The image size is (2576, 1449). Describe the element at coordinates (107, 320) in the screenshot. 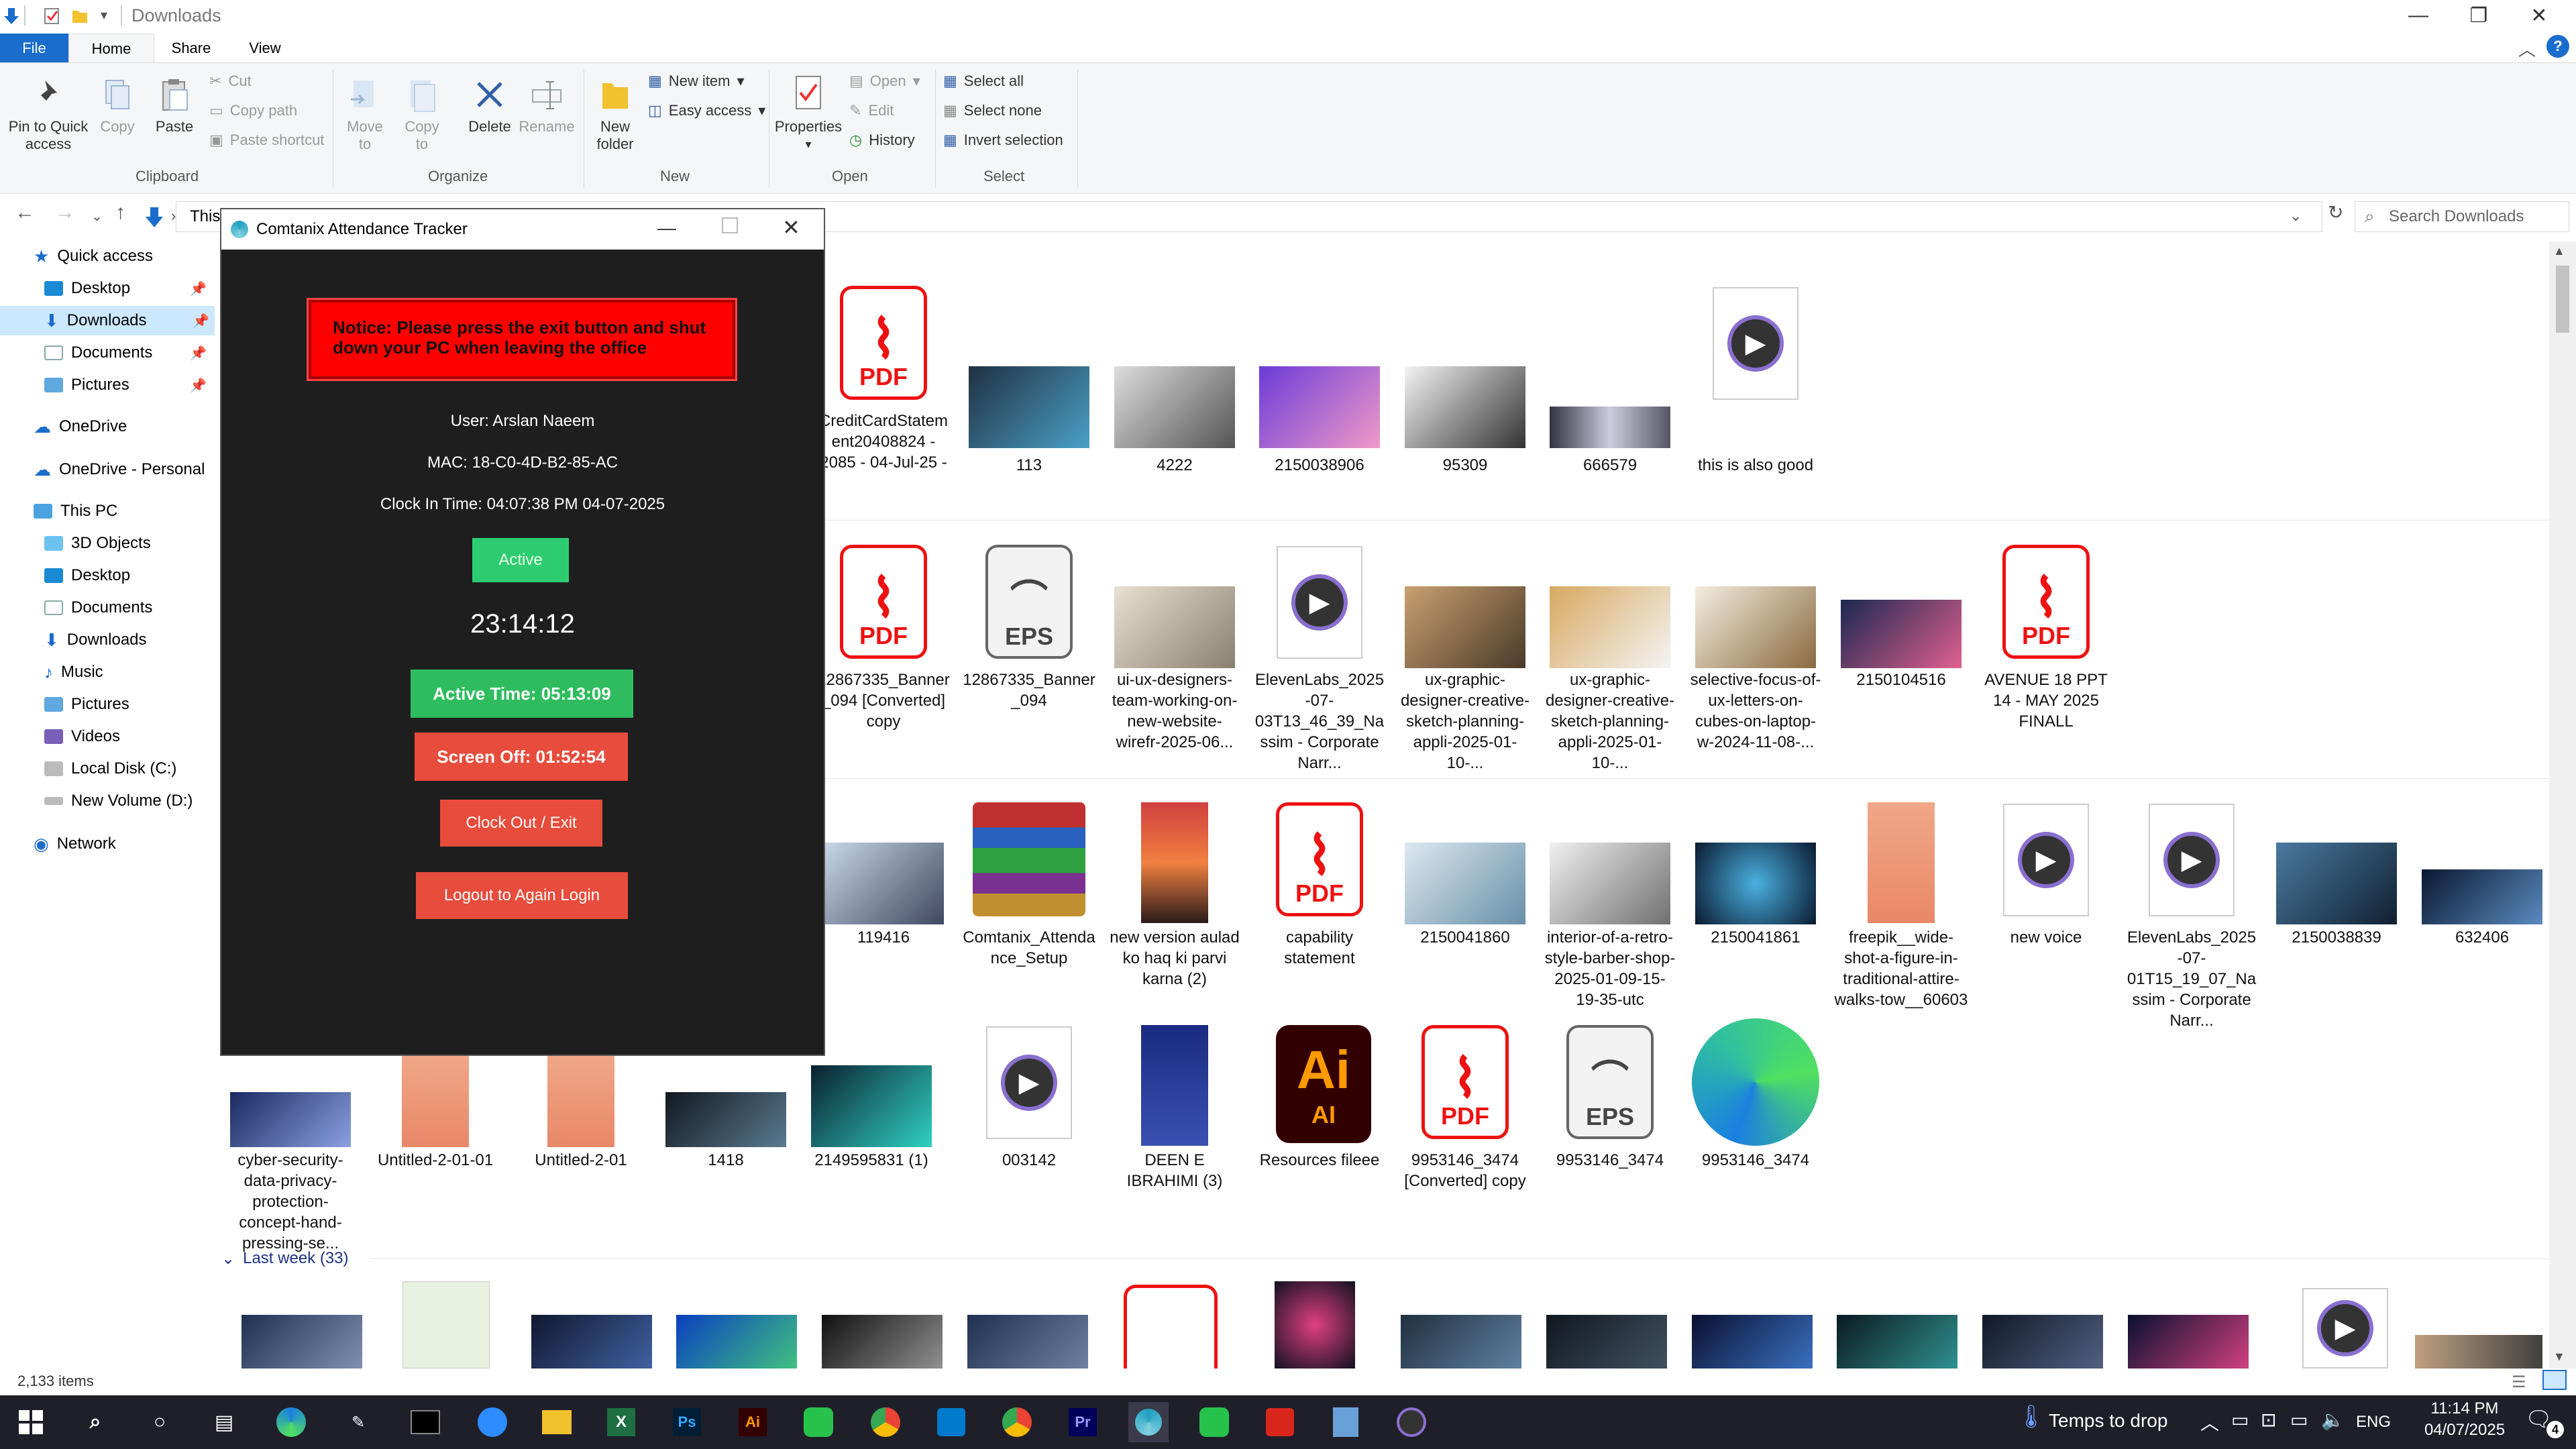

I see `nav-qa-downloads: ⬇ Downloads 📌` at that location.